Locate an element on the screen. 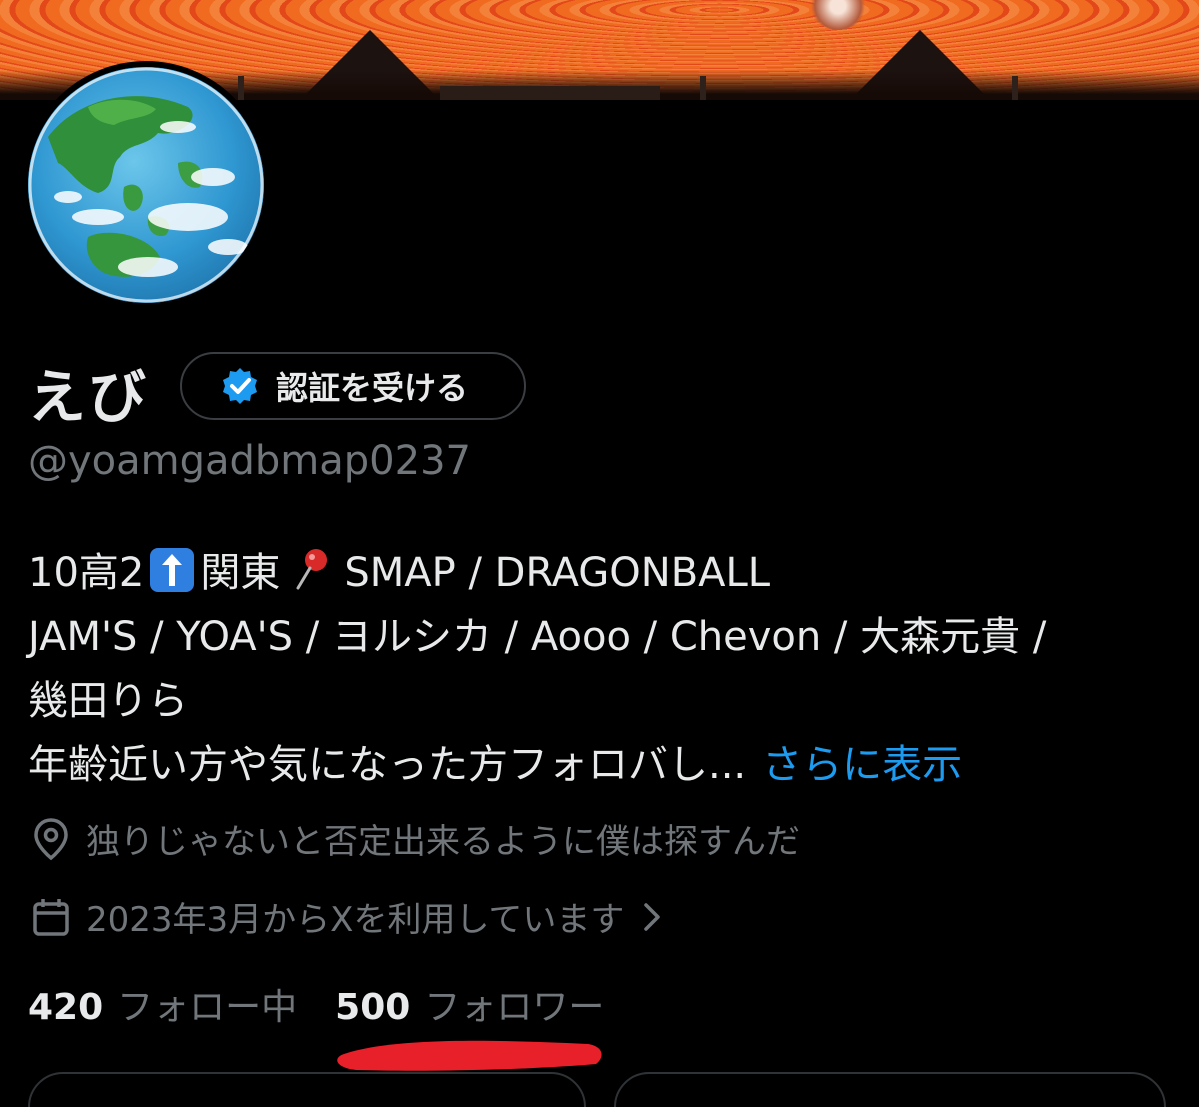 The height and width of the screenshot is (1107, 1199). earth-globe-image is located at coordinates (146, 185).